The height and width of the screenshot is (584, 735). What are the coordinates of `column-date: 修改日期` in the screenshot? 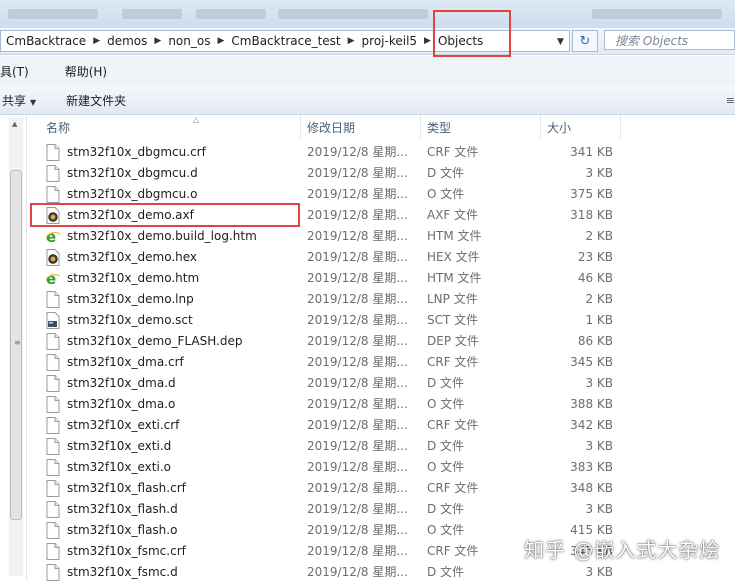 It's located at (361, 127).